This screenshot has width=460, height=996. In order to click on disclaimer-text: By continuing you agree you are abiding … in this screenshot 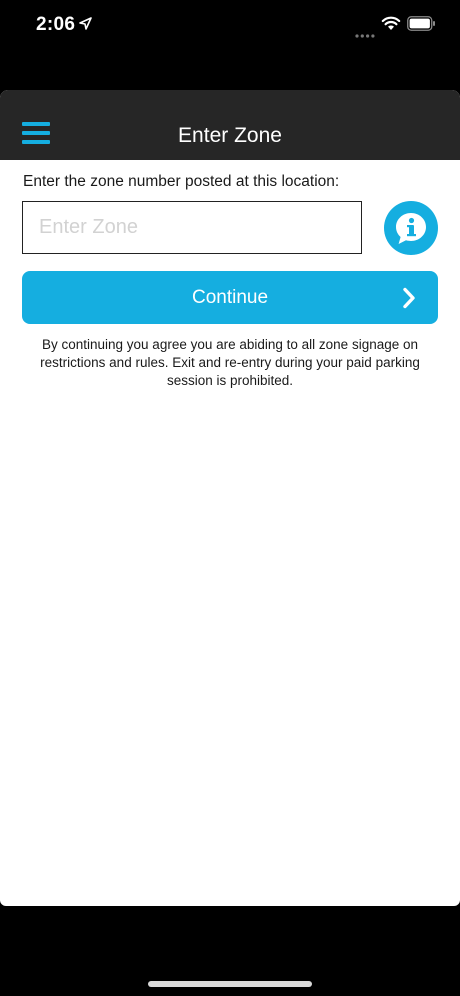, I will do `click(230, 362)`.